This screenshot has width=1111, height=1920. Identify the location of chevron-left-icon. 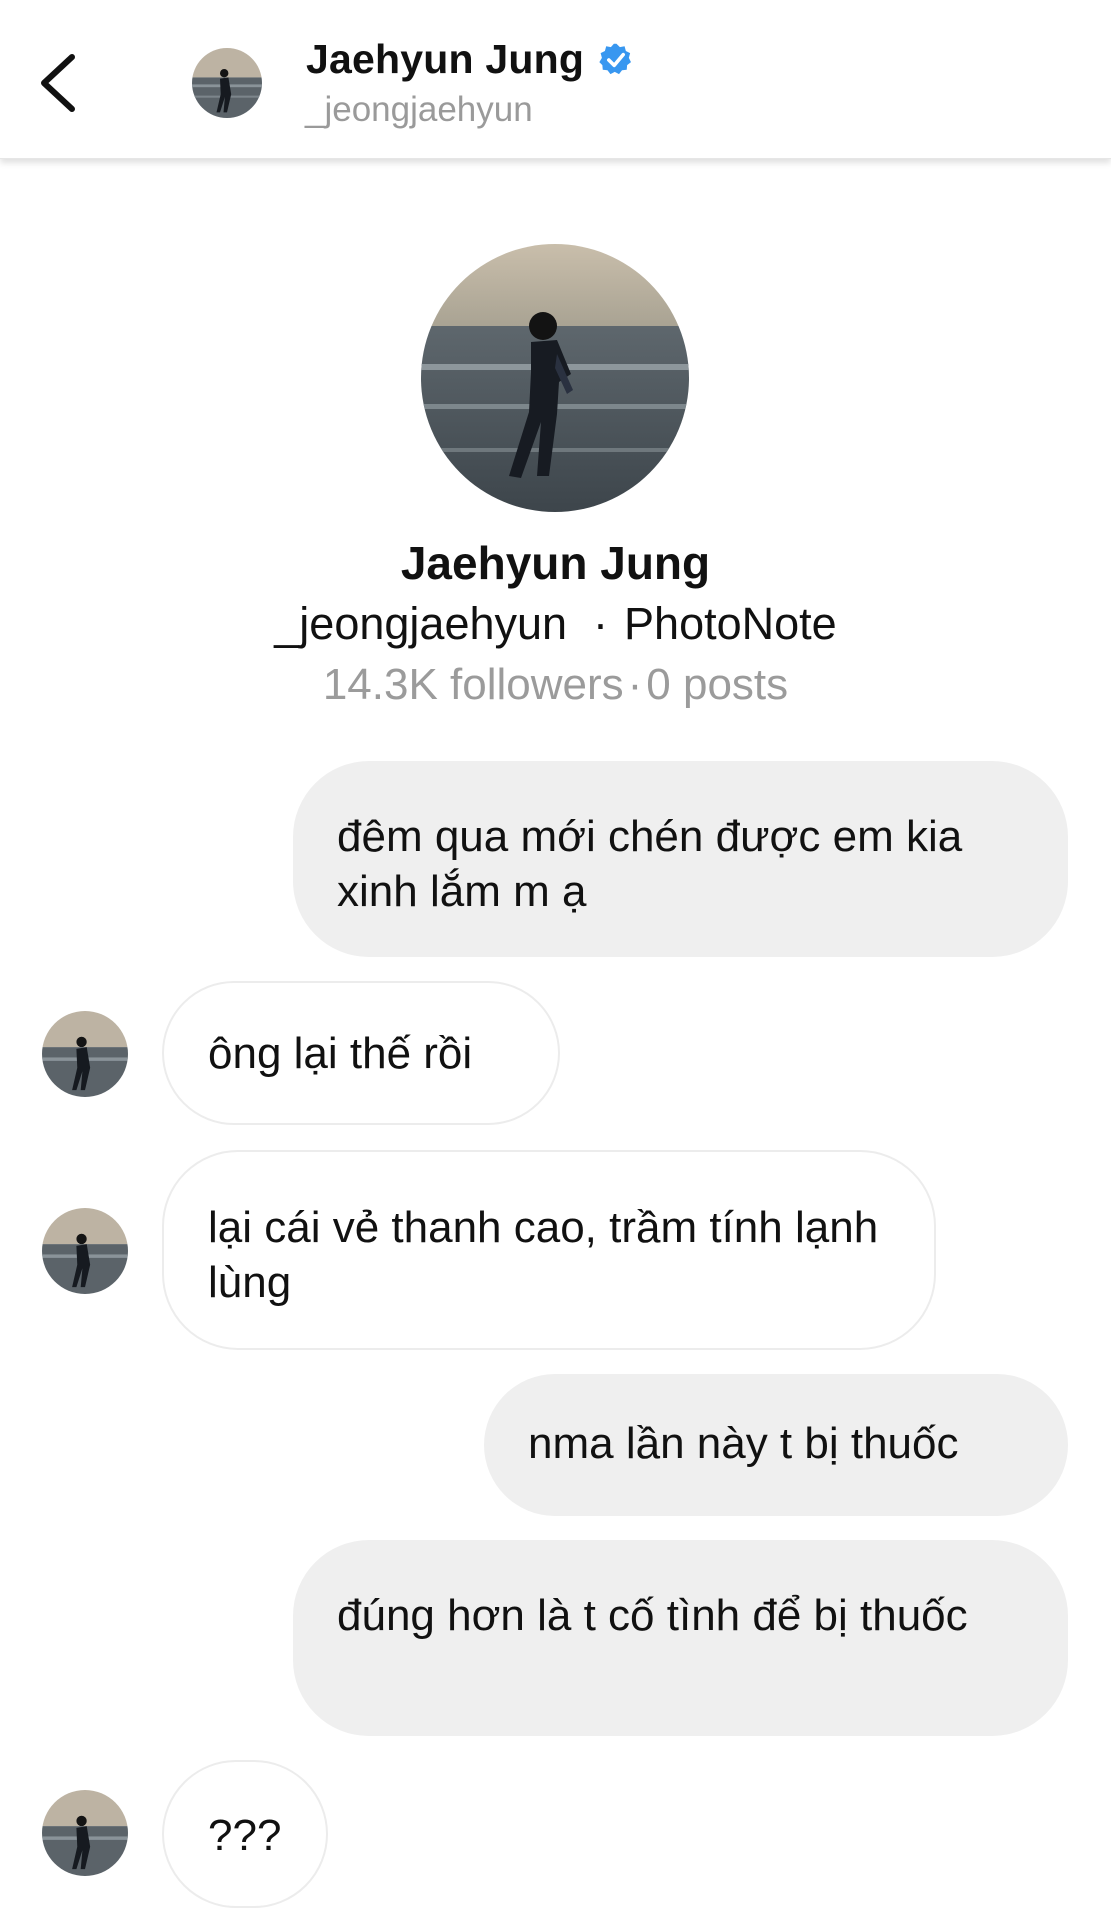
(58, 83).